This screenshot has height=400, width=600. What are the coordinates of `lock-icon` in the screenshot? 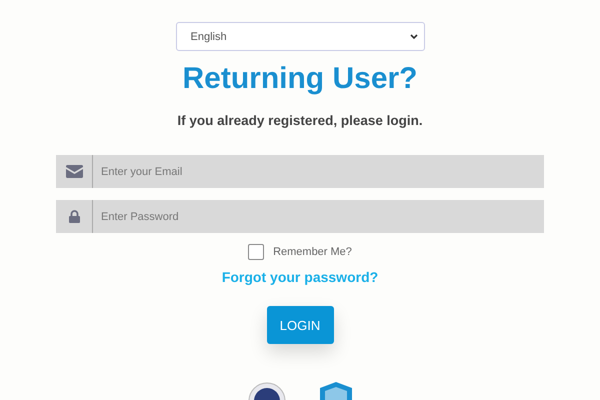 It's located at (74, 216).